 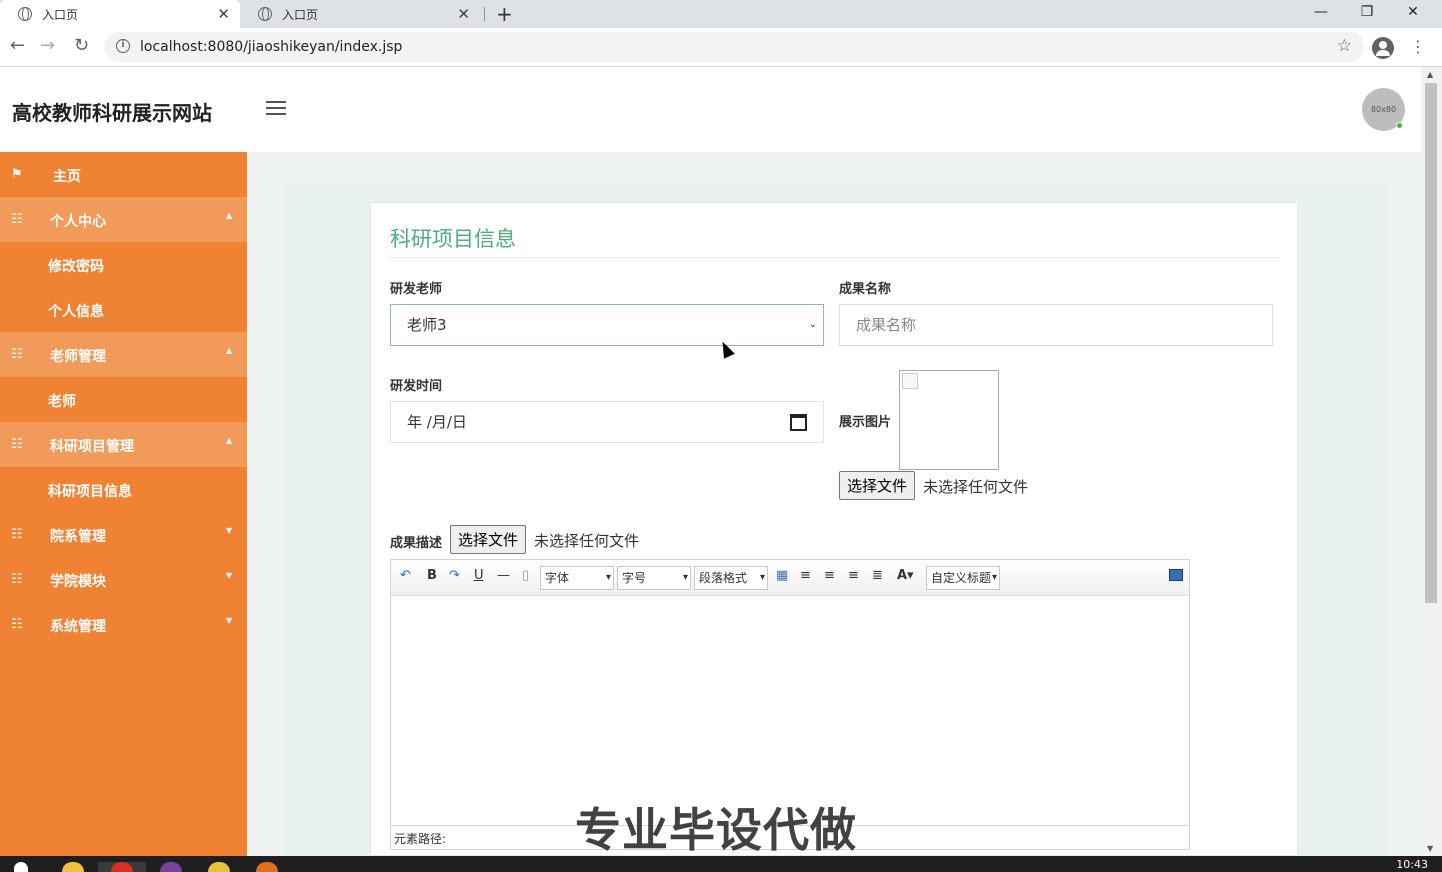 What do you see at coordinates (654, 578) in the screenshot?
I see `font-size-select: 字号` at bounding box center [654, 578].